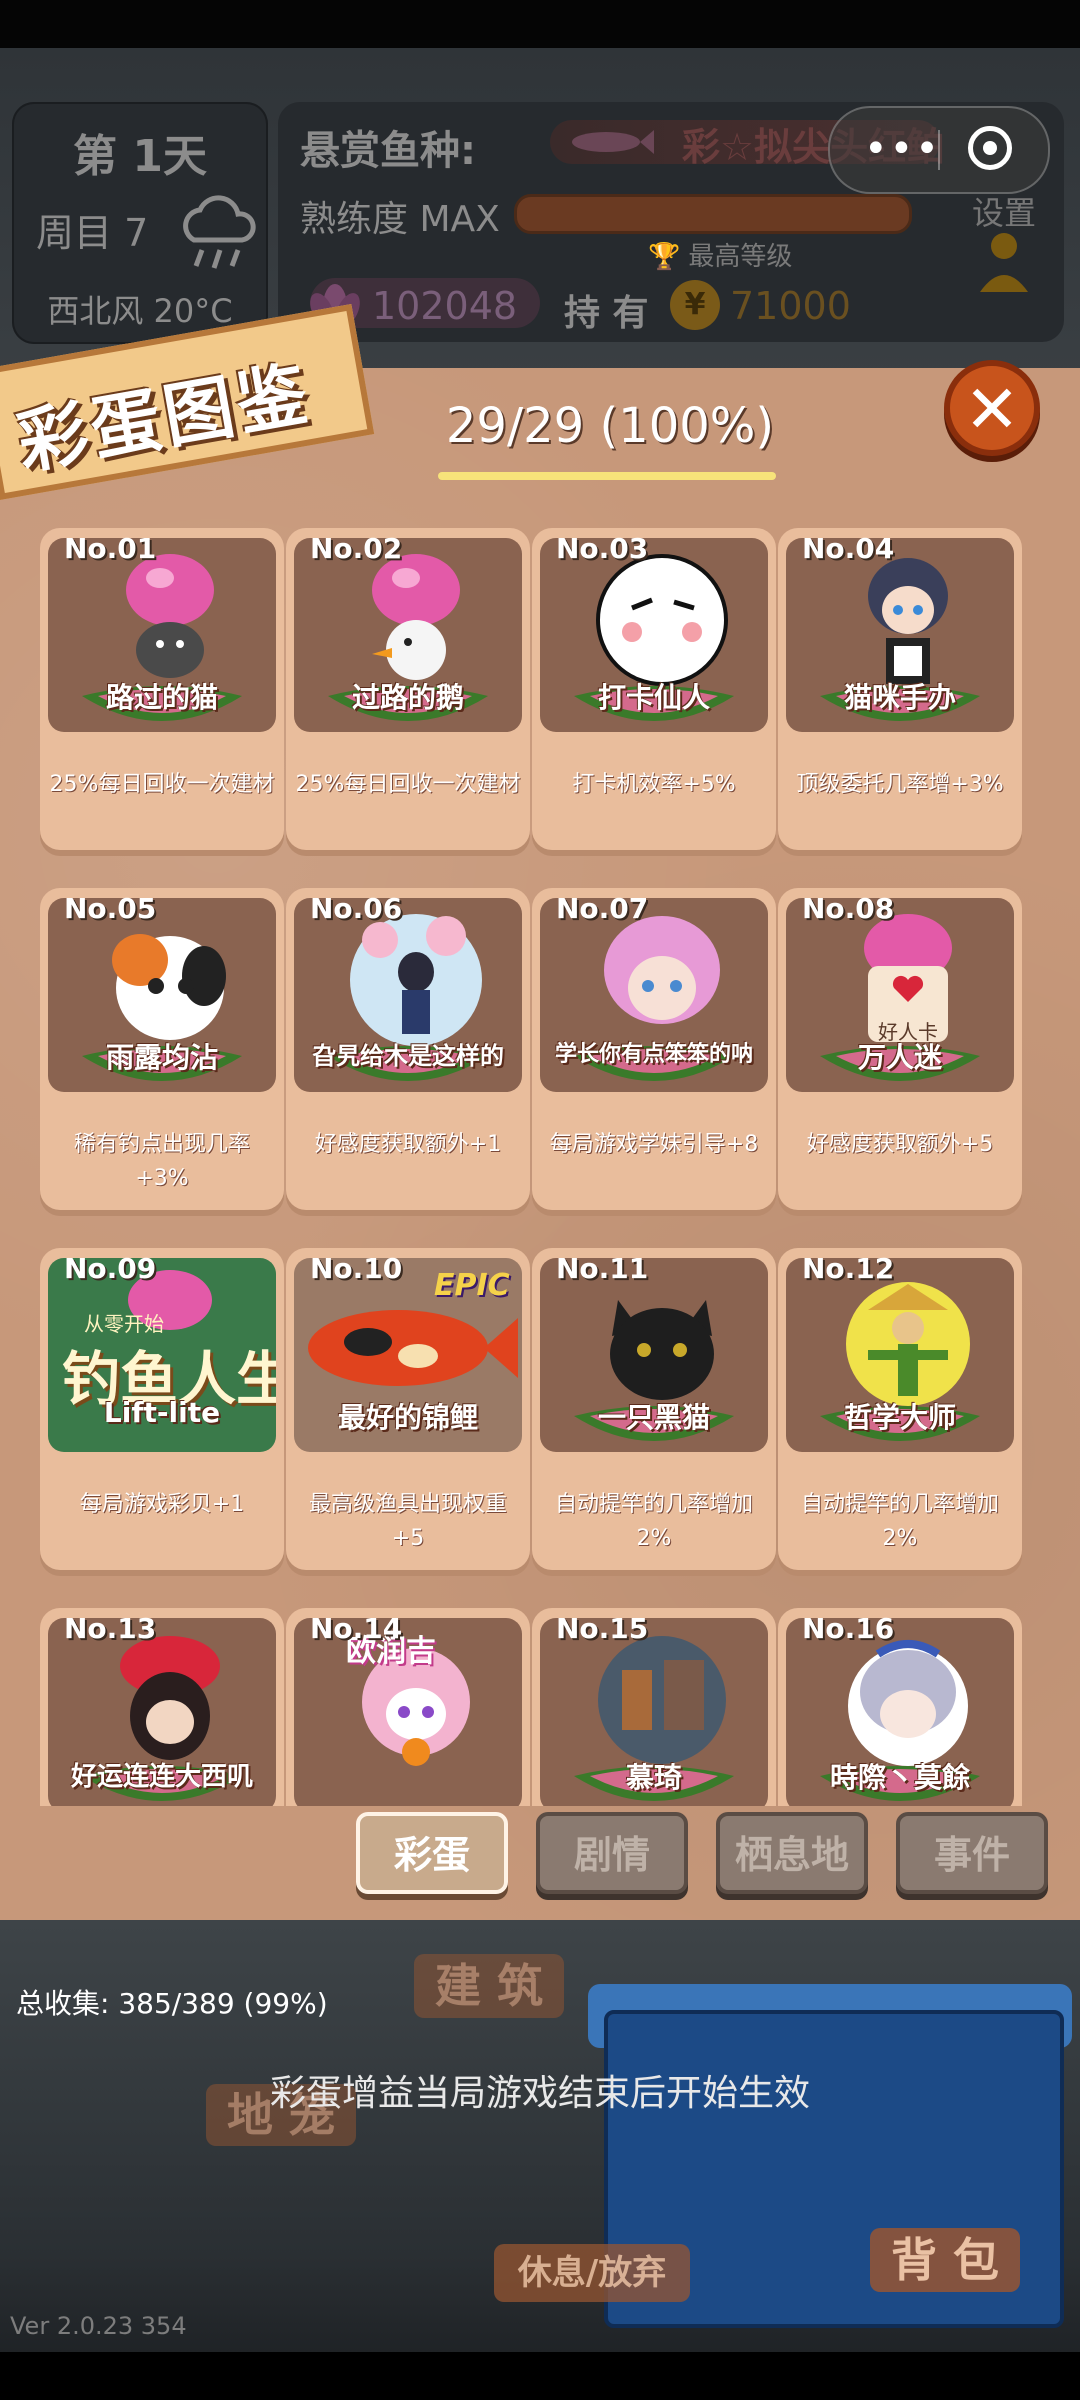  I want to click on card-number: No.14, so click(356, 1628).